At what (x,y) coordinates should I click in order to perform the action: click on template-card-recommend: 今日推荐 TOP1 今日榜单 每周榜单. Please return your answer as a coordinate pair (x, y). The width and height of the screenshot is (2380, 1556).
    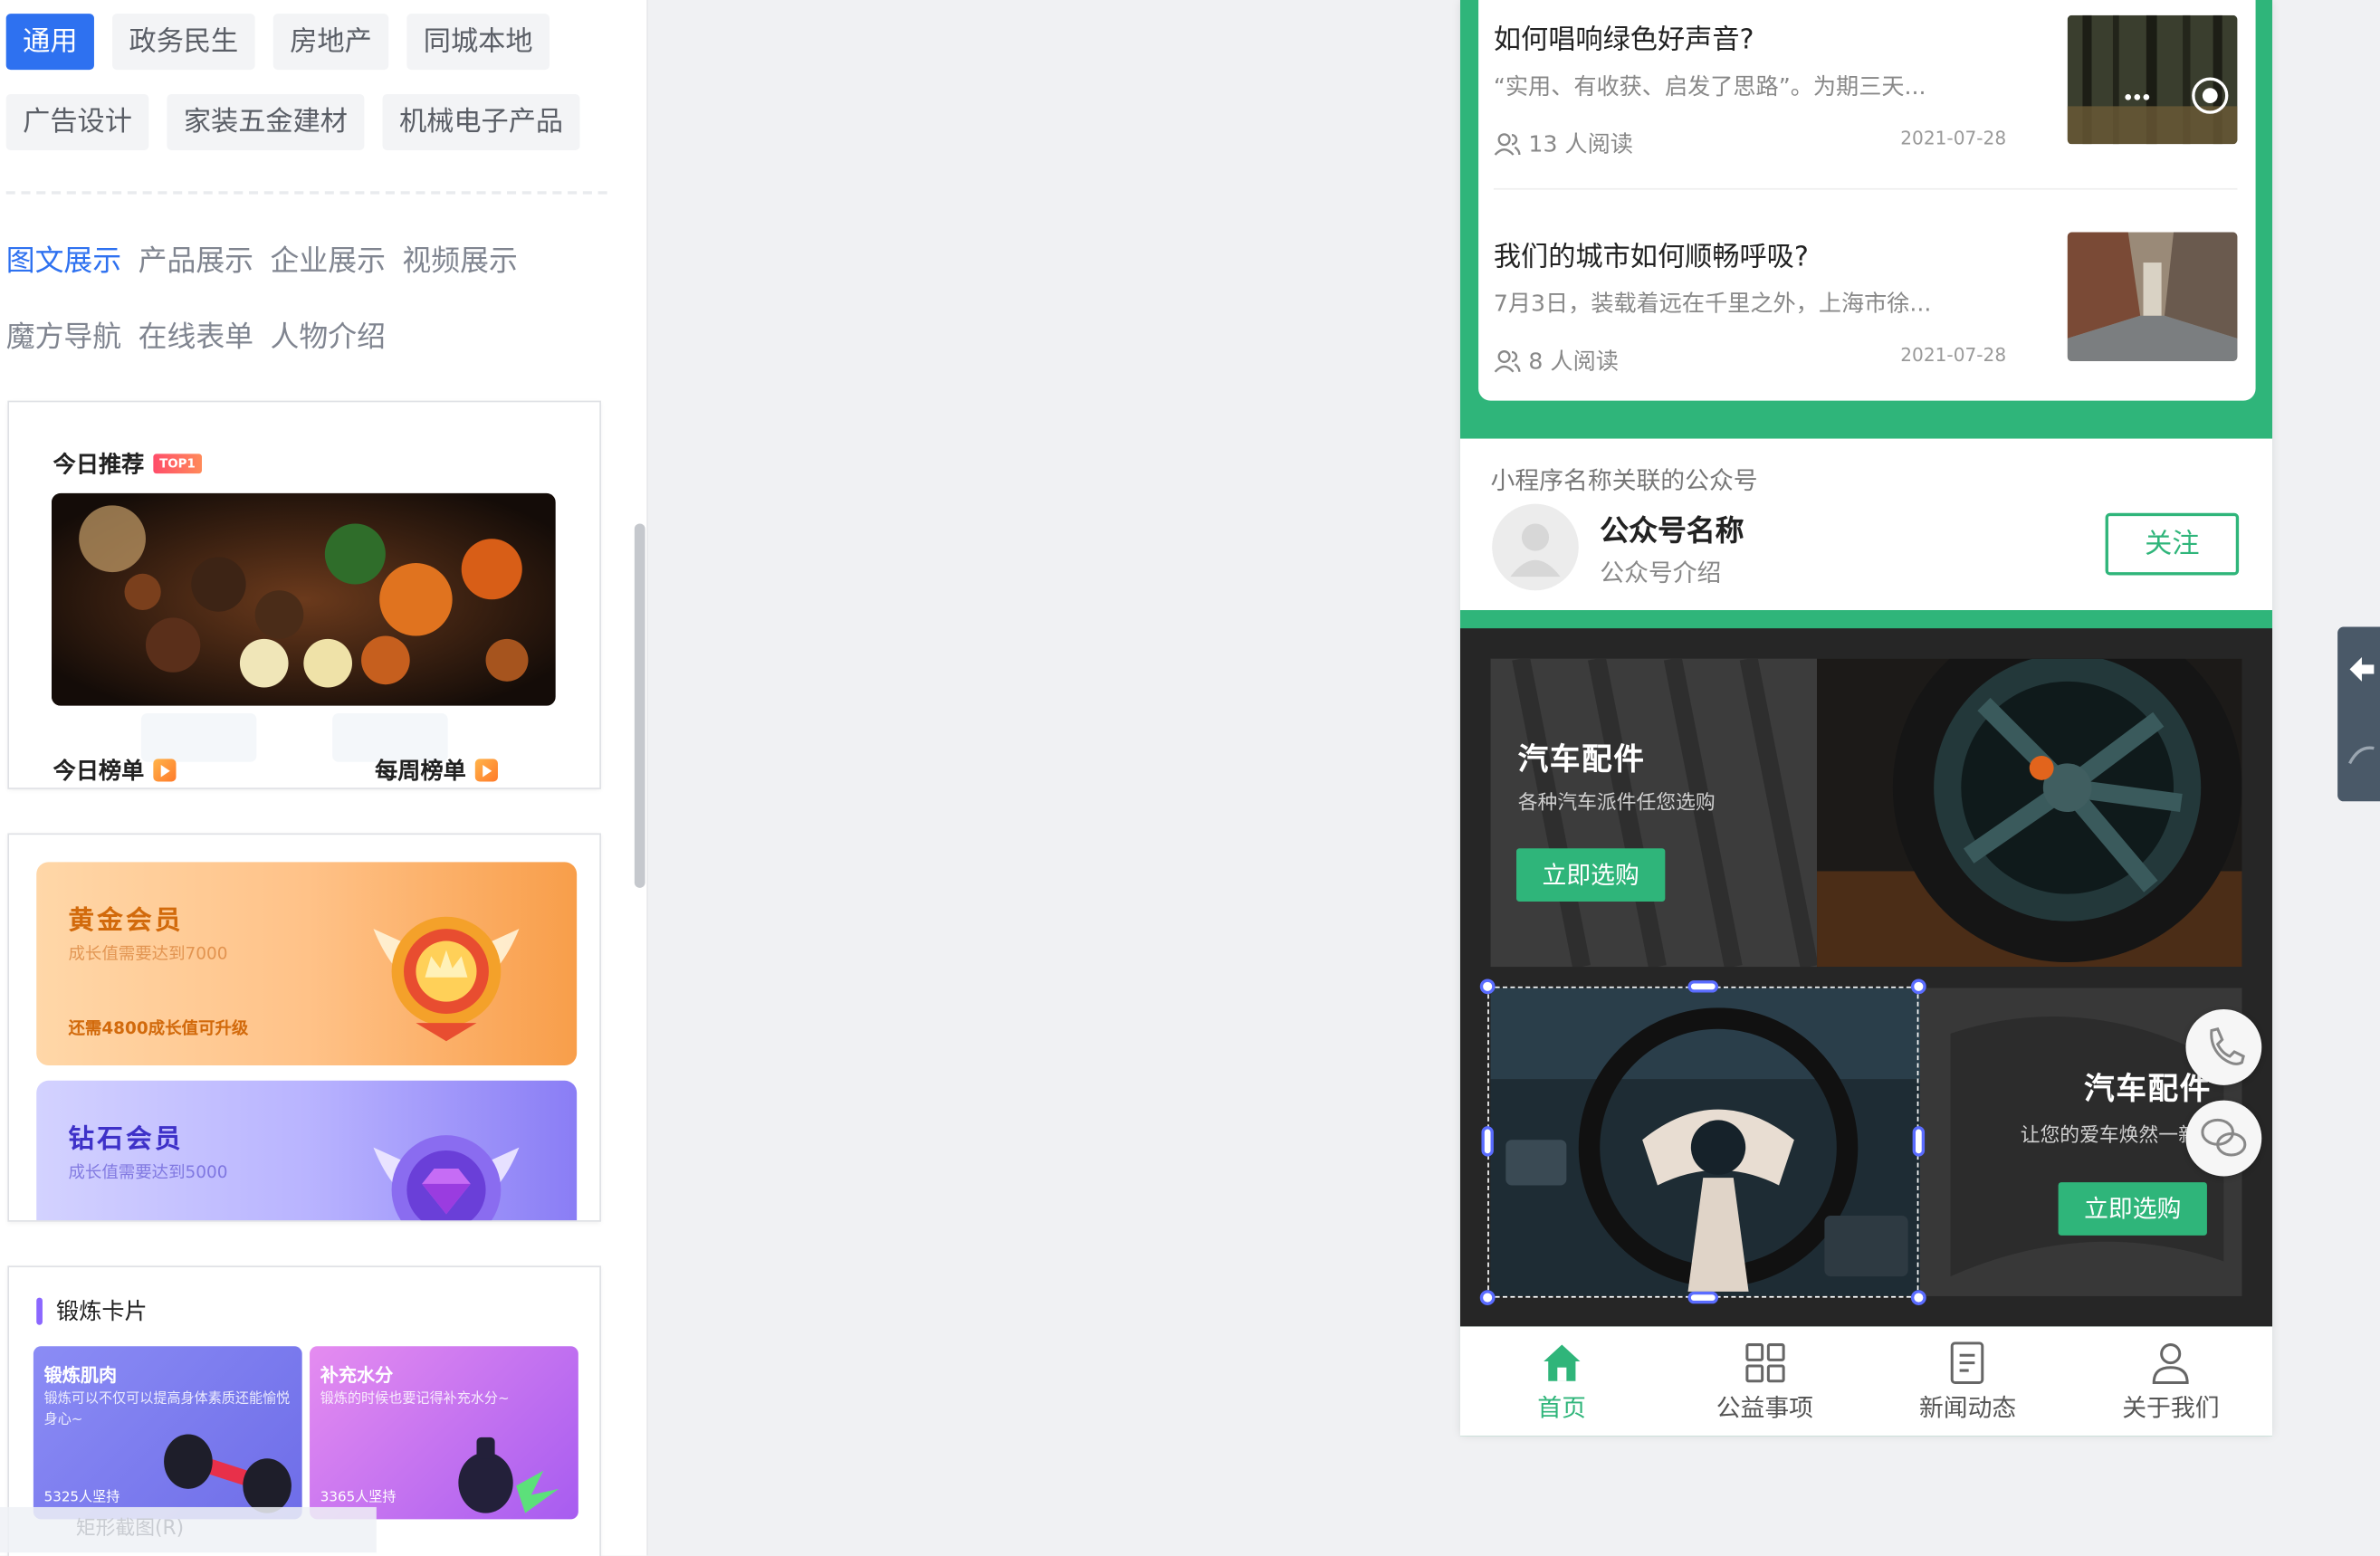
    Looking at the image, I should click on (304, 594).